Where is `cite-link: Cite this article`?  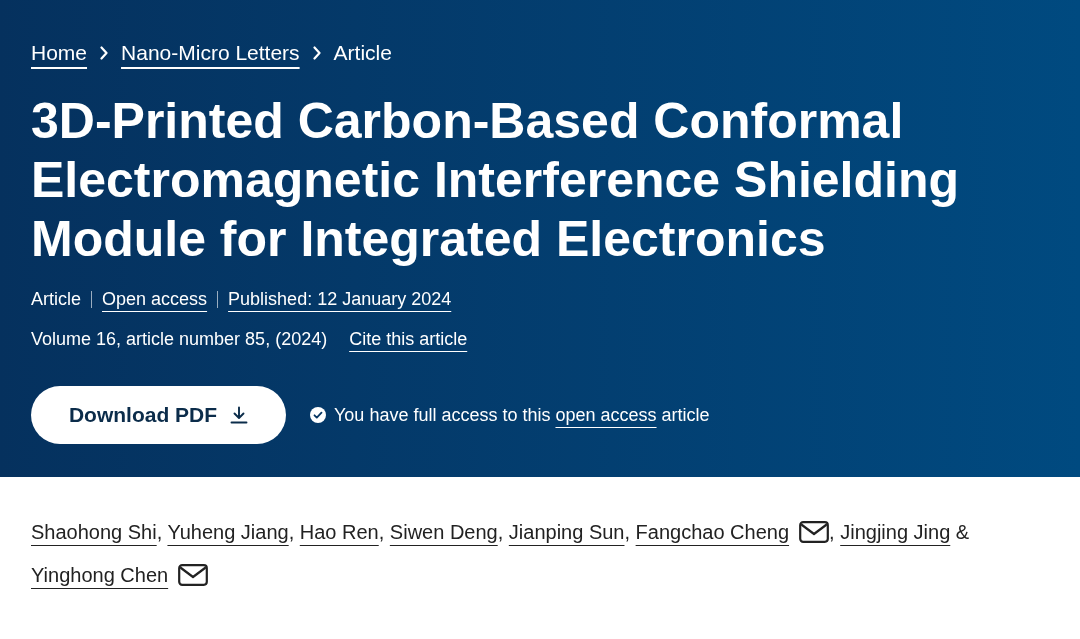 cite-link: Cite this article is located at coordinates (408, 339).